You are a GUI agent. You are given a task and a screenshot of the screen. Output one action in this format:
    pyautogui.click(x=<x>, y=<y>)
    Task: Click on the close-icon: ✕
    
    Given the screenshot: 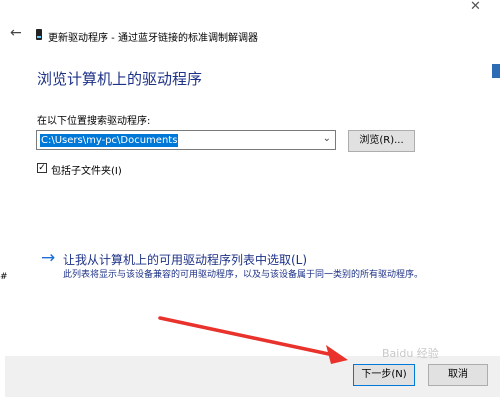 What is the action you would take?
    pyautogui.click(x=475, y=6)
    